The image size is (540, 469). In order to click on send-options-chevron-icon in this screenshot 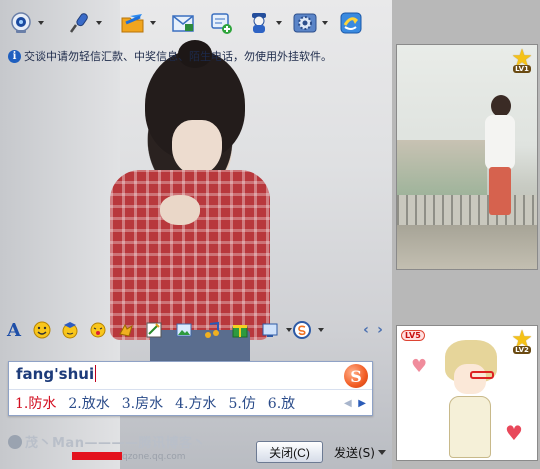, I will do `click(382, 452)`.